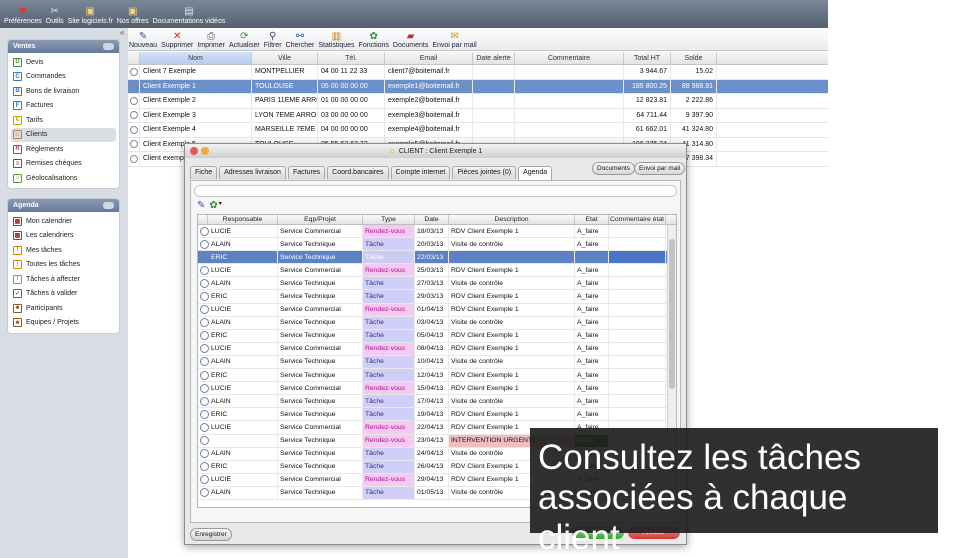  What do you see at coordinates (194, 151) in the screenshot?
I see `close-window-icon` at bounding box center [194, 151].